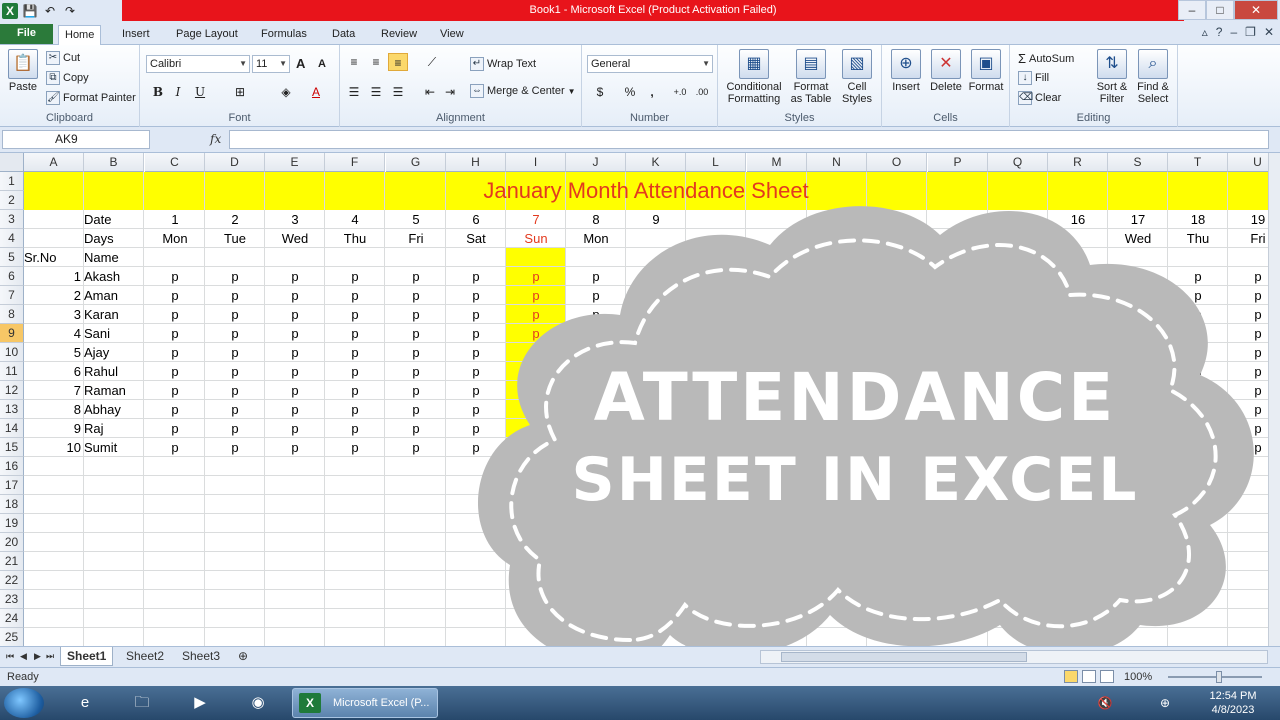  I want to click on row-header: 14, so click(12, 428).